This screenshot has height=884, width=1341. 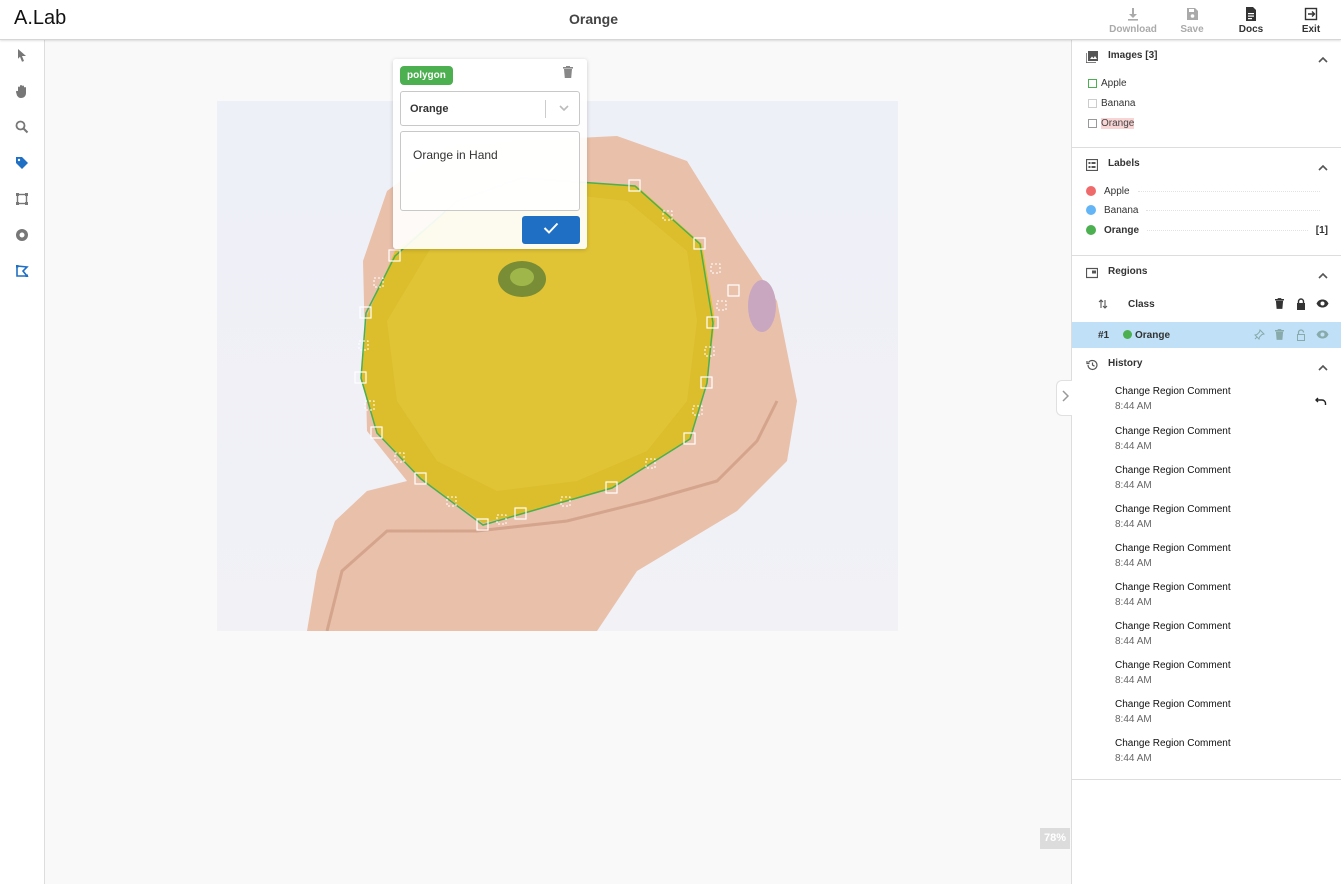 What do you see at coordinates (1104, 335) in the screenshot?
I see `region-id: #1` at bounding box center [1104, 335].